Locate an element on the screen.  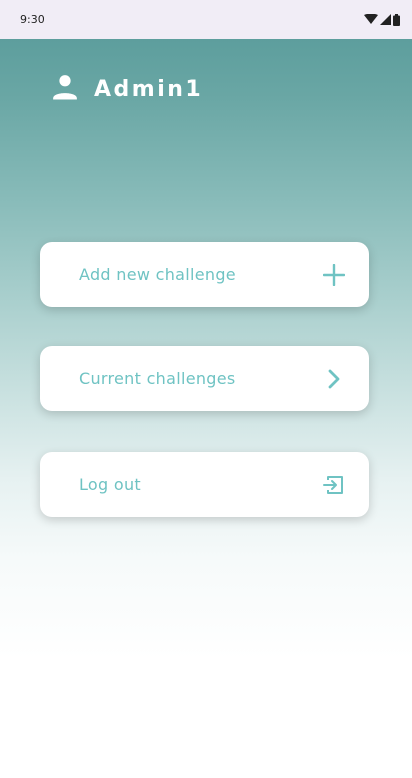
status-icons is located at coordinates (382, 19).